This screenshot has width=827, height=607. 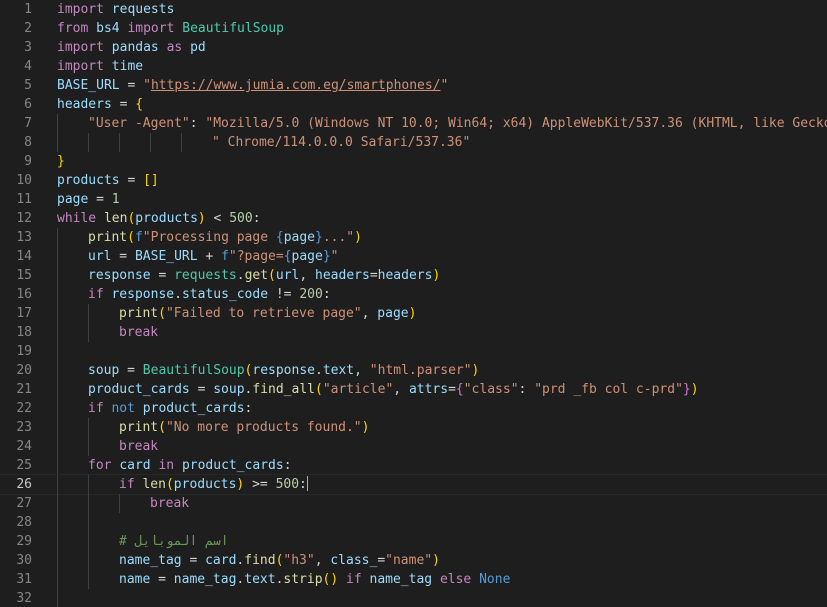 What do you see at coordinates (413, 218) in the screenshot?
I see `code-line: 12 while len(products) < 500:` at bounding box center [413, 218].